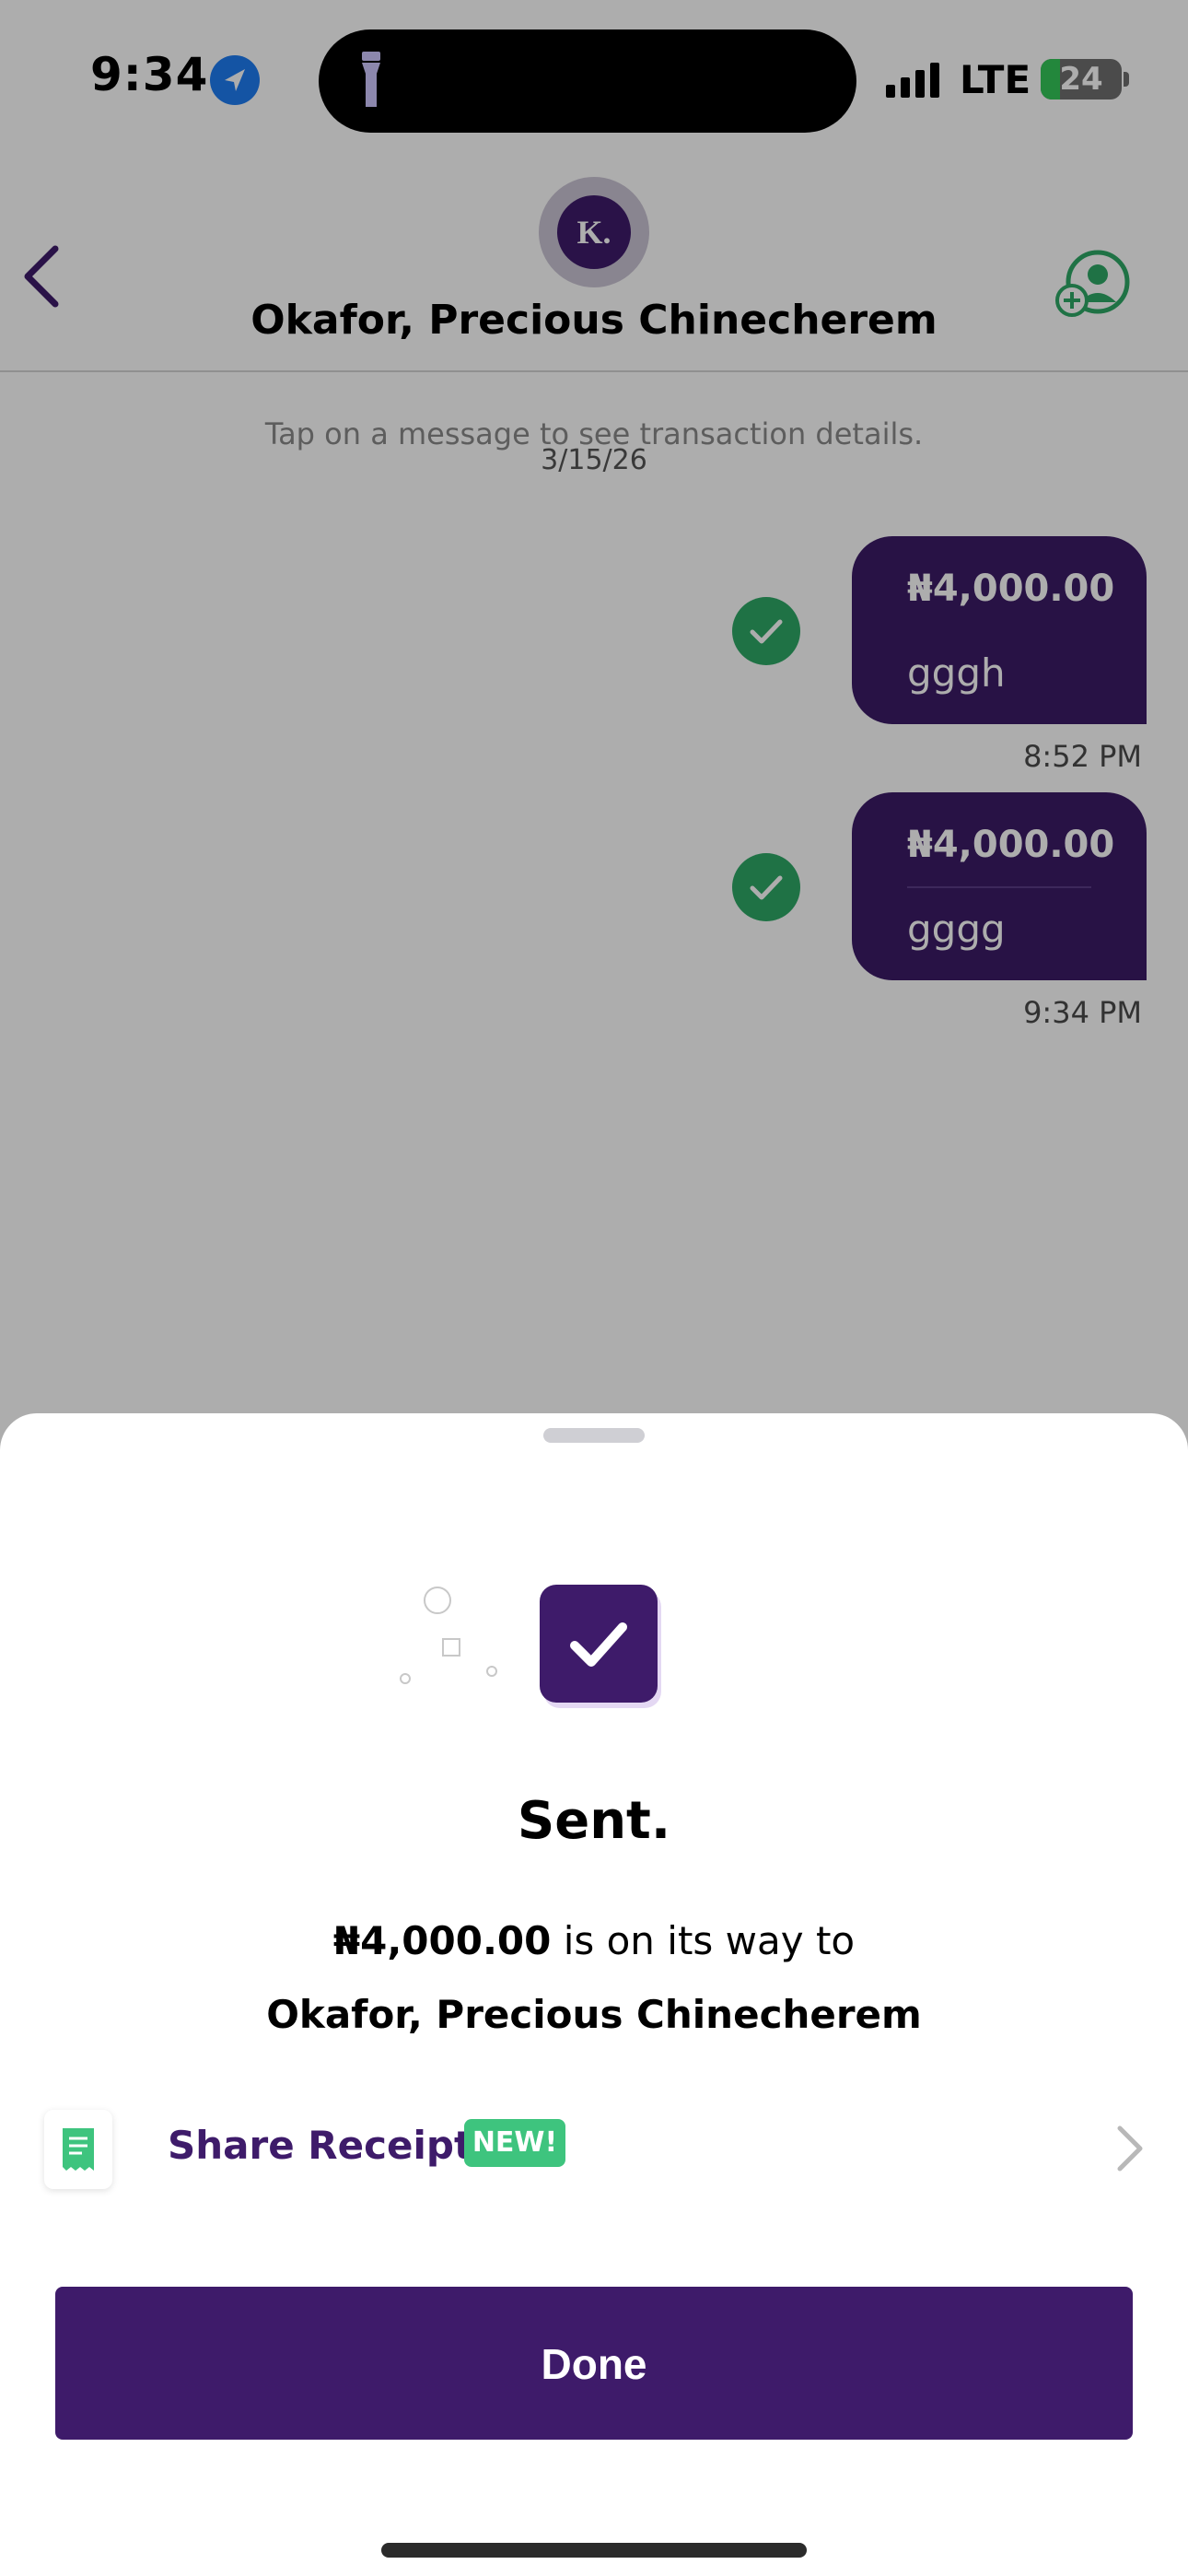  Describe the element at coordinates (599, 1644) in the screenshot. I see `success-check-icon` at that location.